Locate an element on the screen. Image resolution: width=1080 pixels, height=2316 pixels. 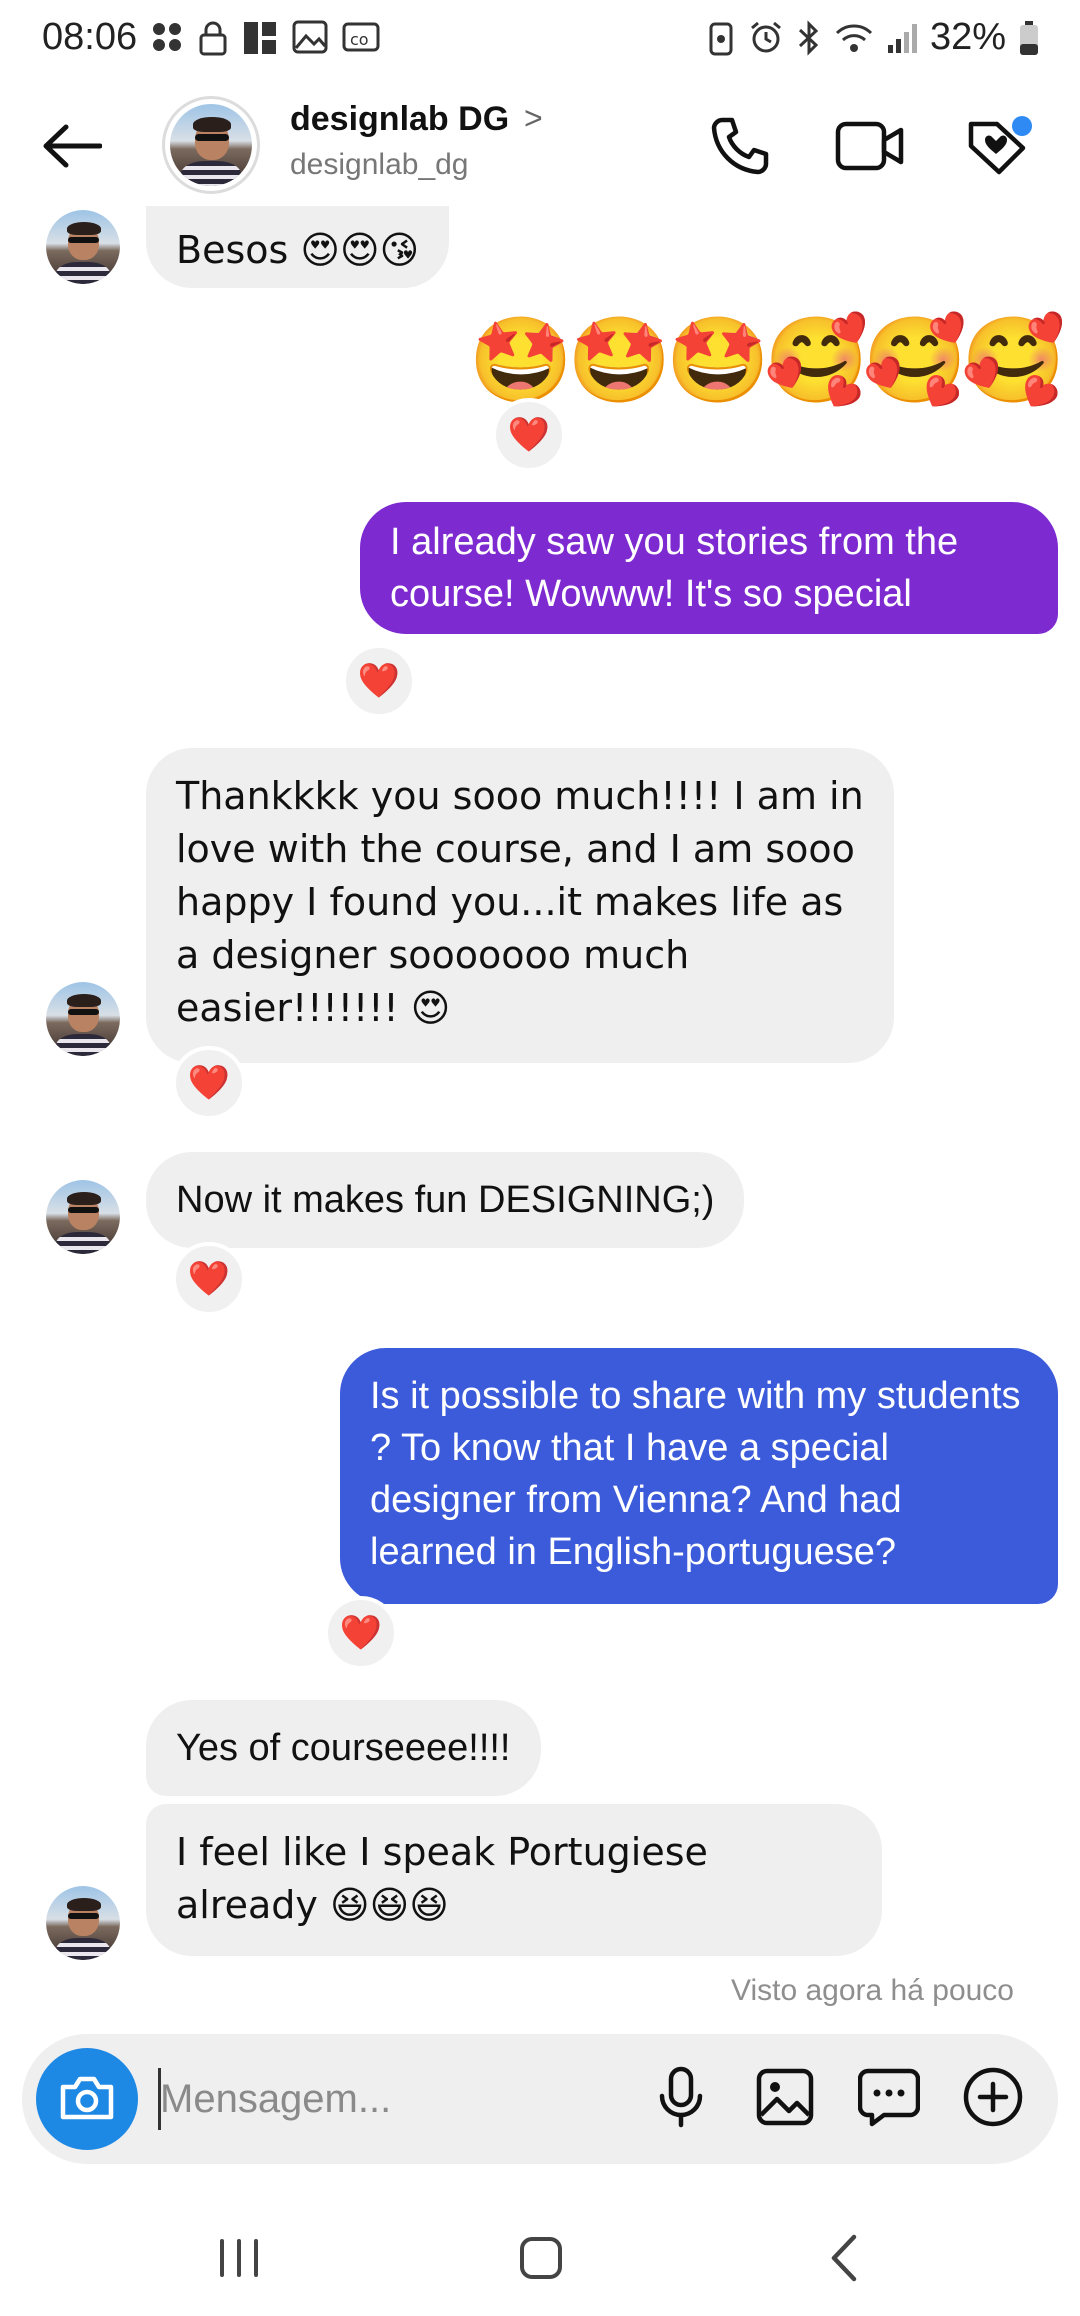
sticker-chat-icon is located at coordinates (889, 2099).